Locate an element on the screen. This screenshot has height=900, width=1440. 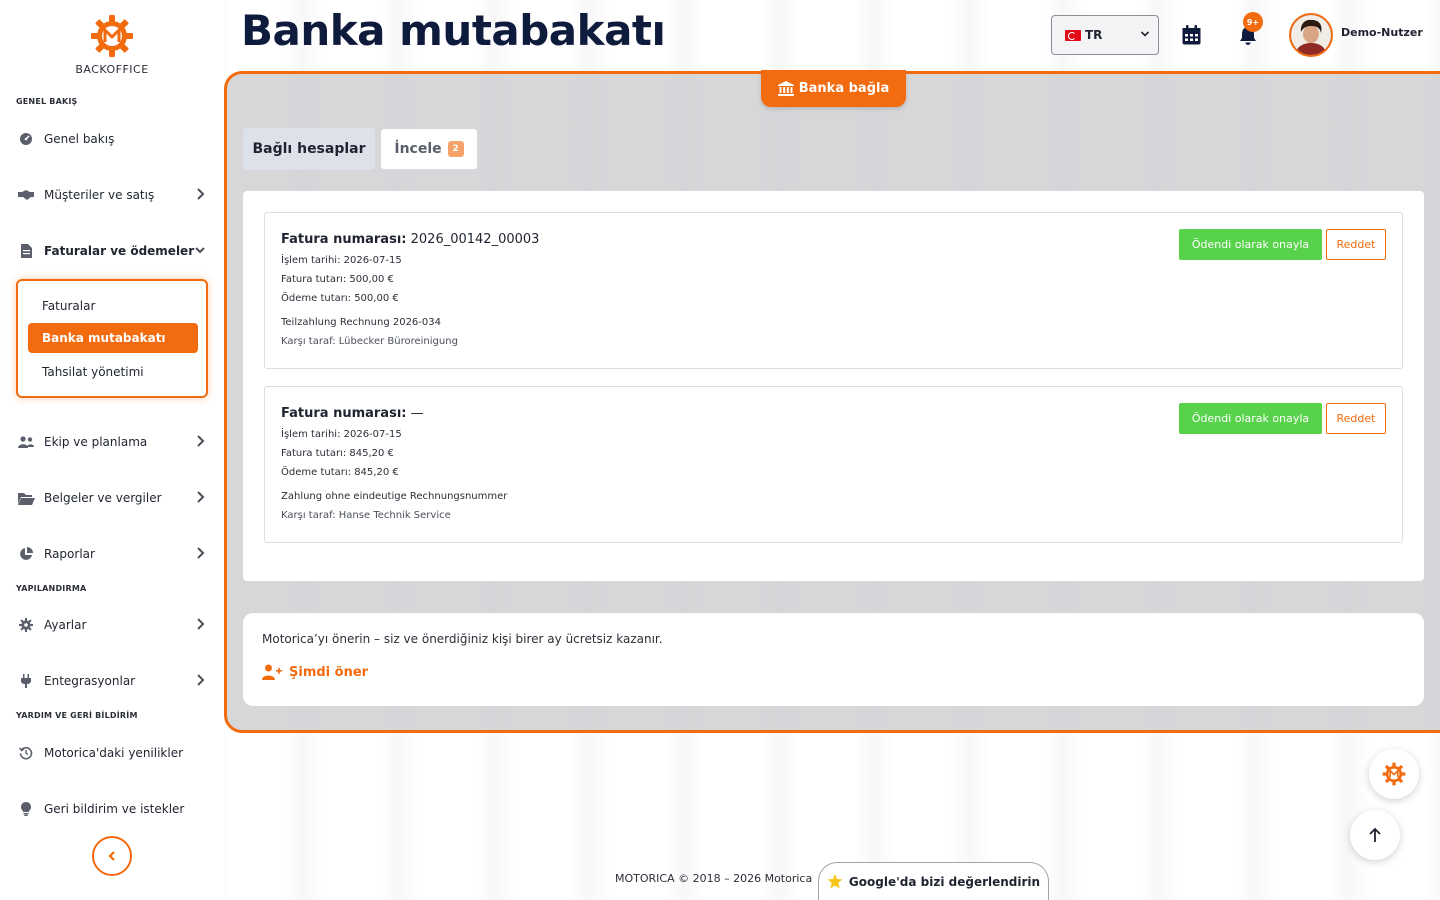
sidebar-item-documents: Belgeler ve vergiler is located at coordinates (113, 498).